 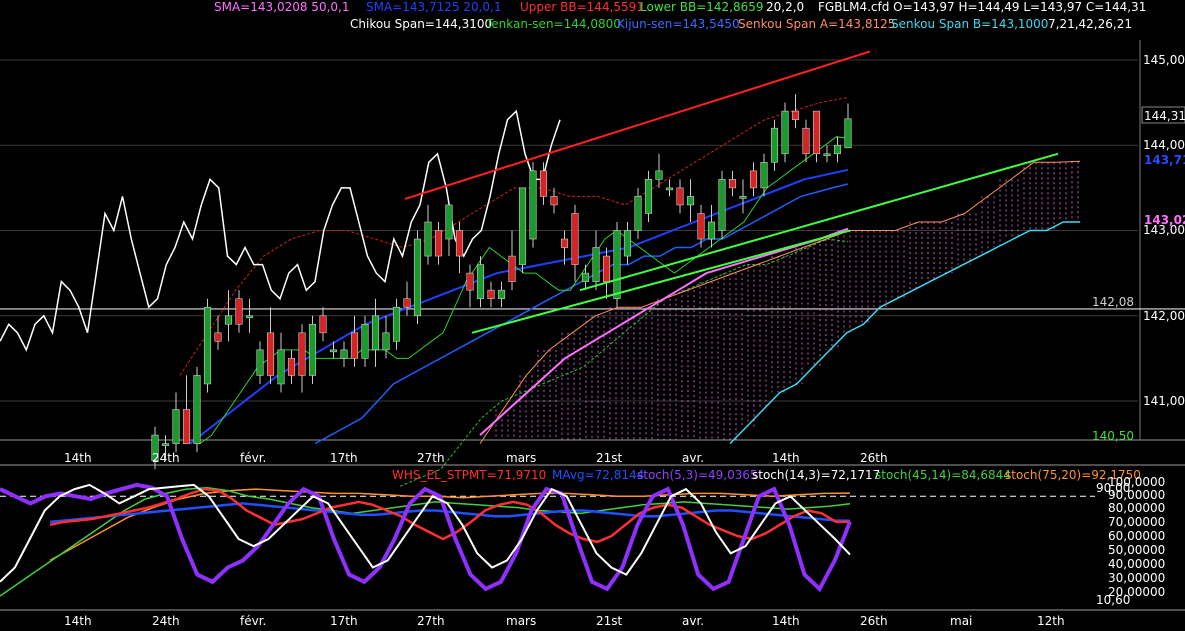 I want to click on osc-tick: 50,00000, so click(x=1136, y=550).